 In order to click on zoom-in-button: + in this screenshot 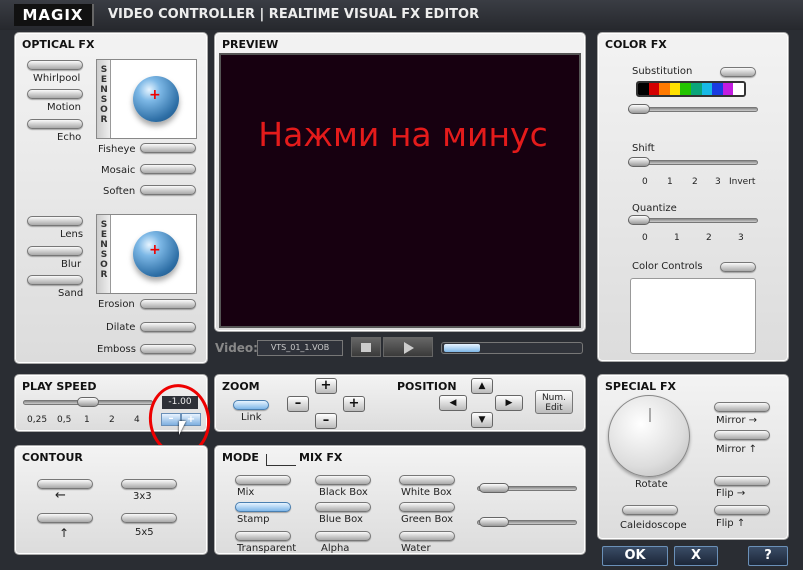, I will do `click(326, 386)`.